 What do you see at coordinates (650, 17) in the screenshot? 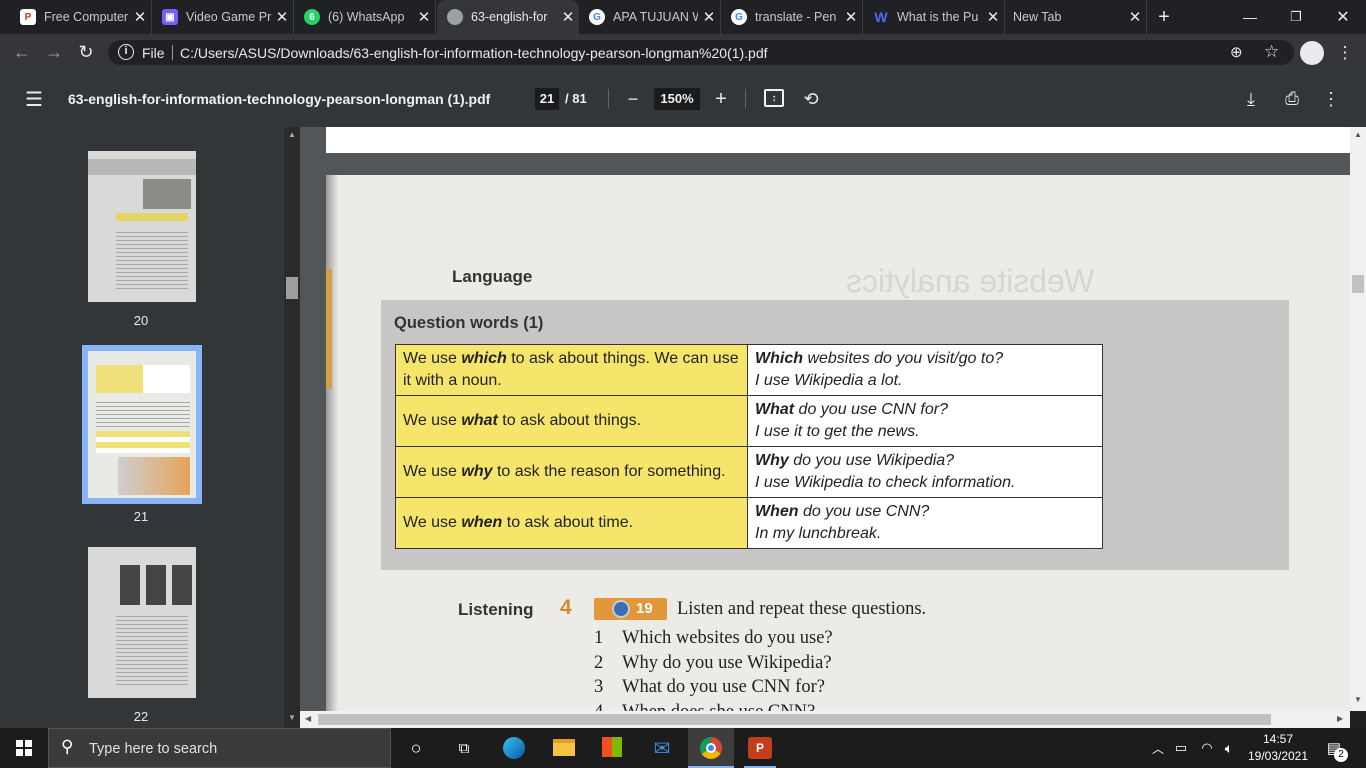
I see `tab-4: G APA TUJUAN W ✕` at bounding box center [650, 17].